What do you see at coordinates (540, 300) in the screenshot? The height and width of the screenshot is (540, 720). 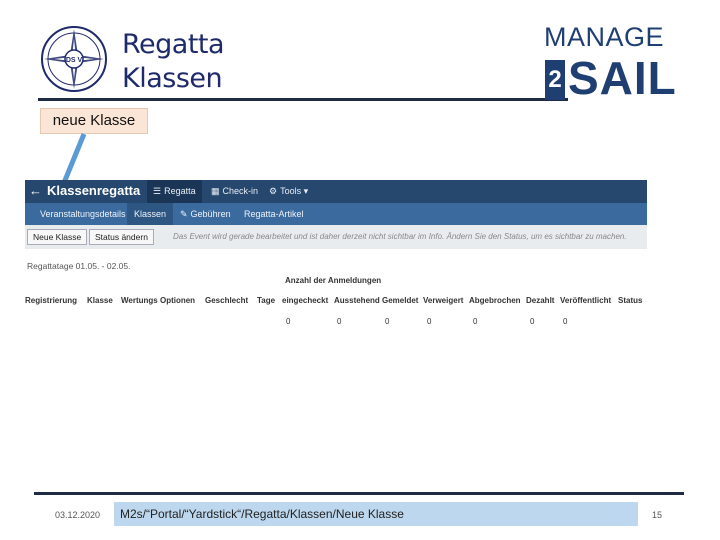 I see `col-header-paid: Dezahlt` at bounding box center [540, 300].